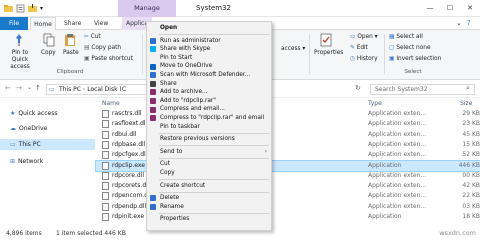 The image size is (480, 240). Describe the element at coordinates (33, 128) in the screenshot. I see `nav-item-label: OneDrive` at that location.